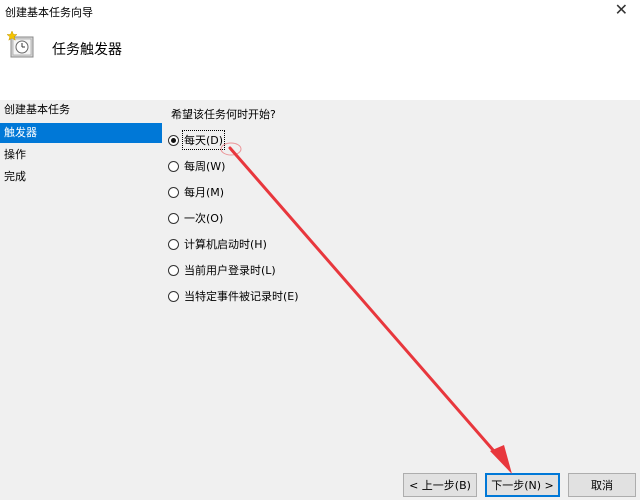  I want to click on sidebar-item-action: 操作, so click(81, 155).